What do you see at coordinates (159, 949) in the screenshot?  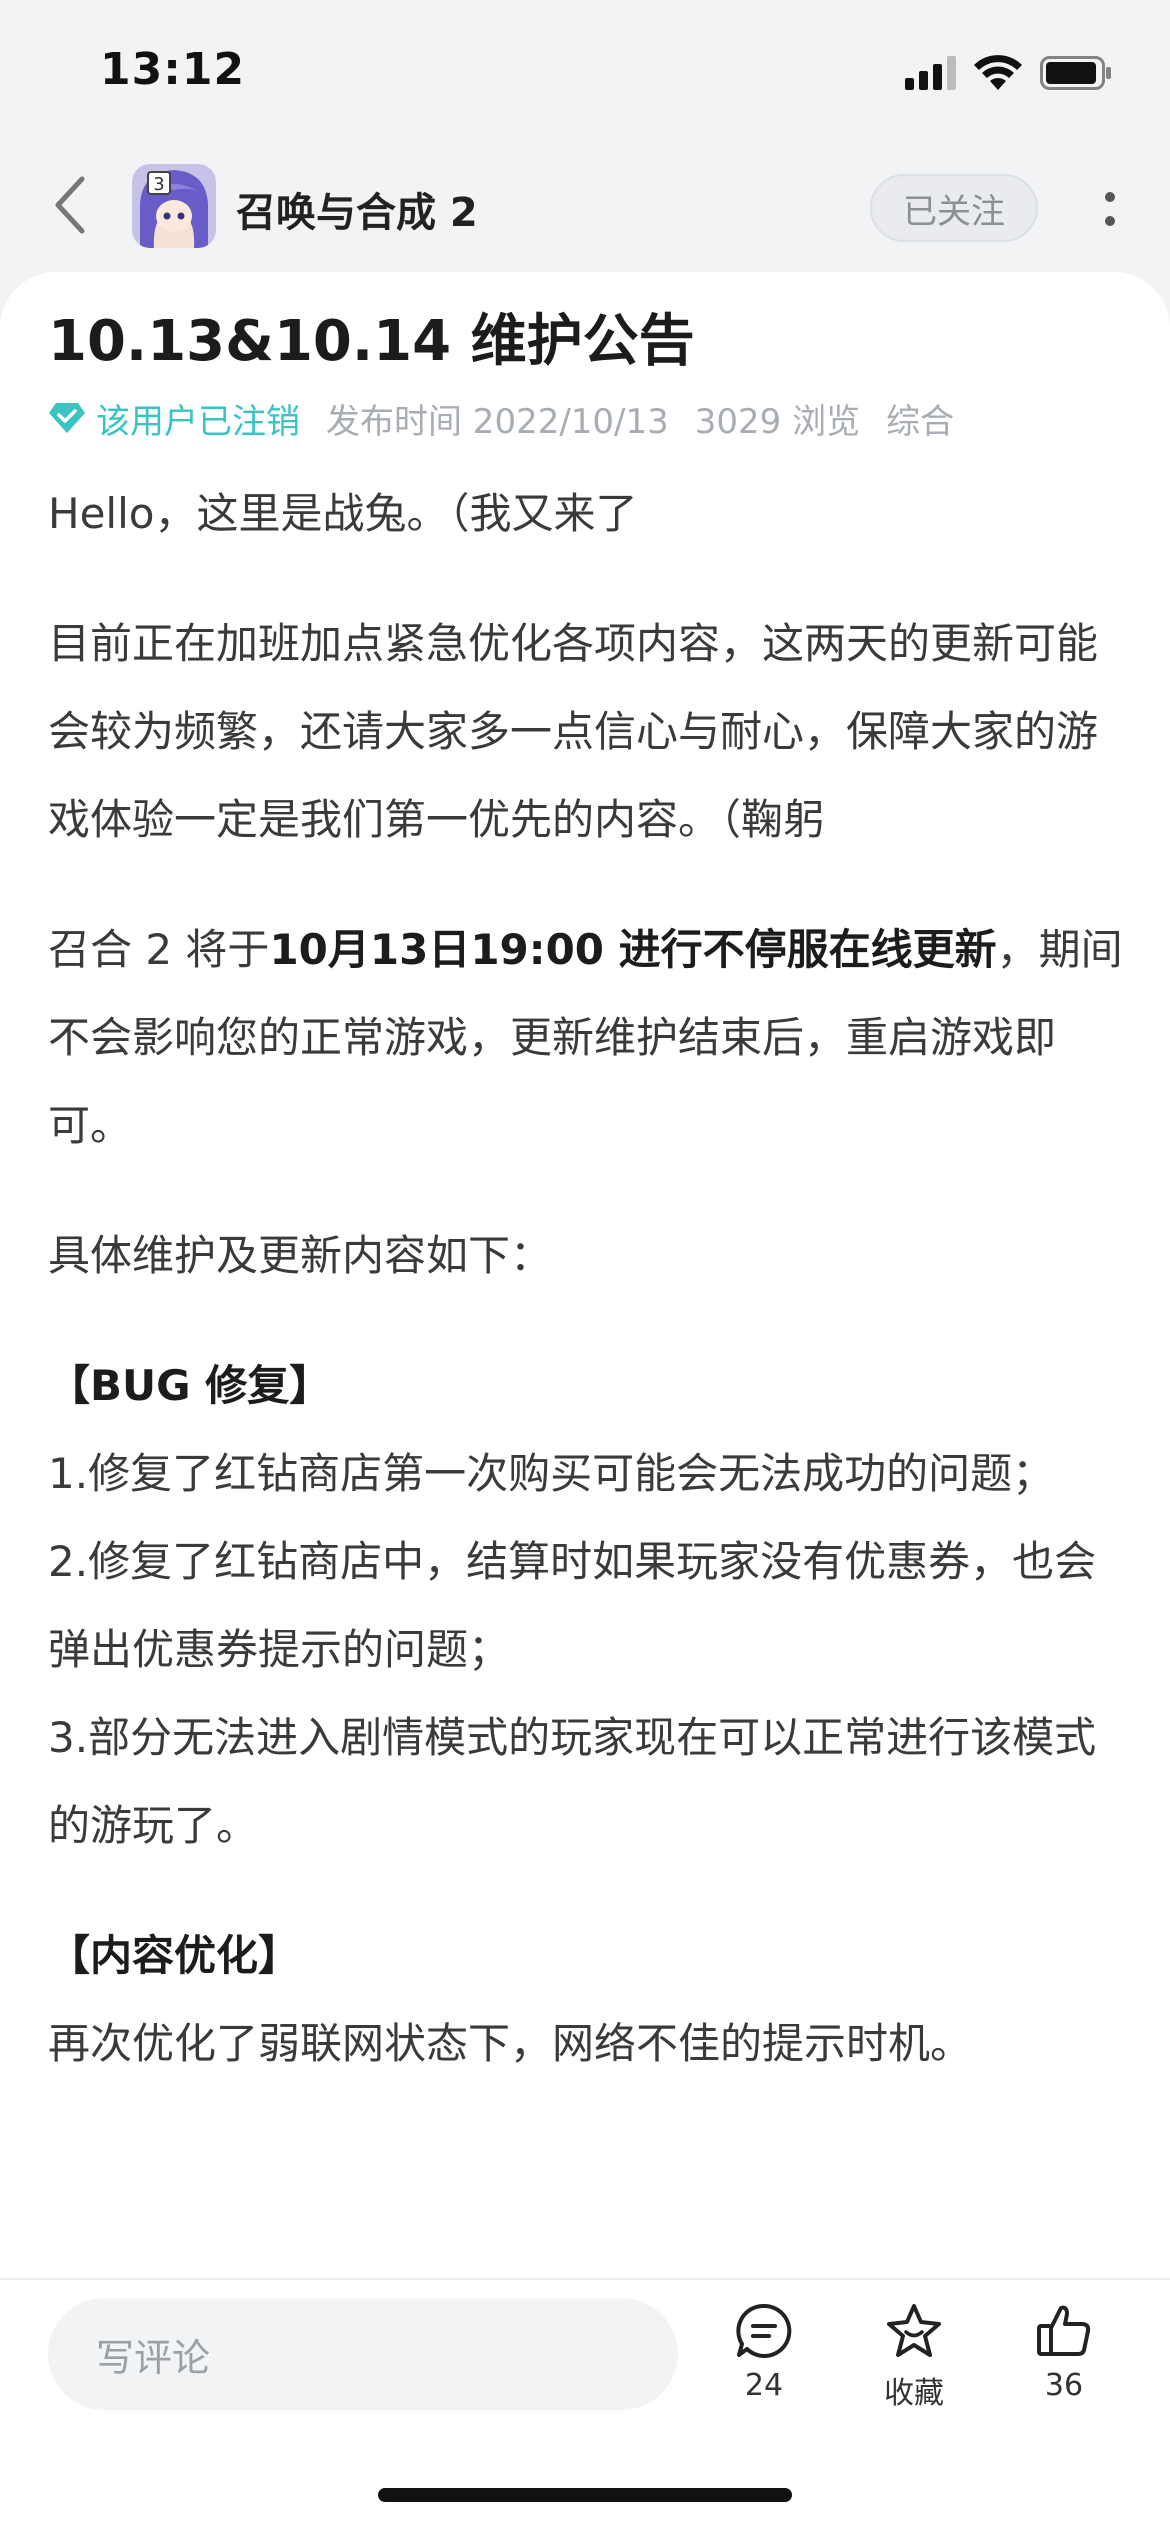 I see `update-schedule-prefix: 召合 2 将于` at bounding box center [159, 949].